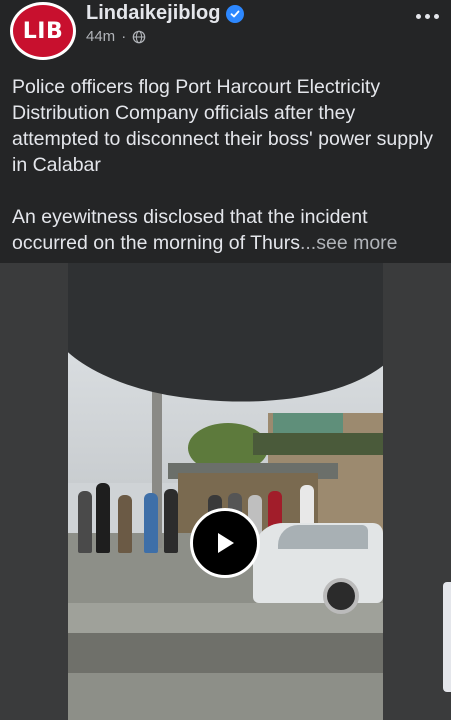  What do you see at coordinates (427, 16) in the screenshot?
I see `more-options-icon` at bounding box center [427, 16].